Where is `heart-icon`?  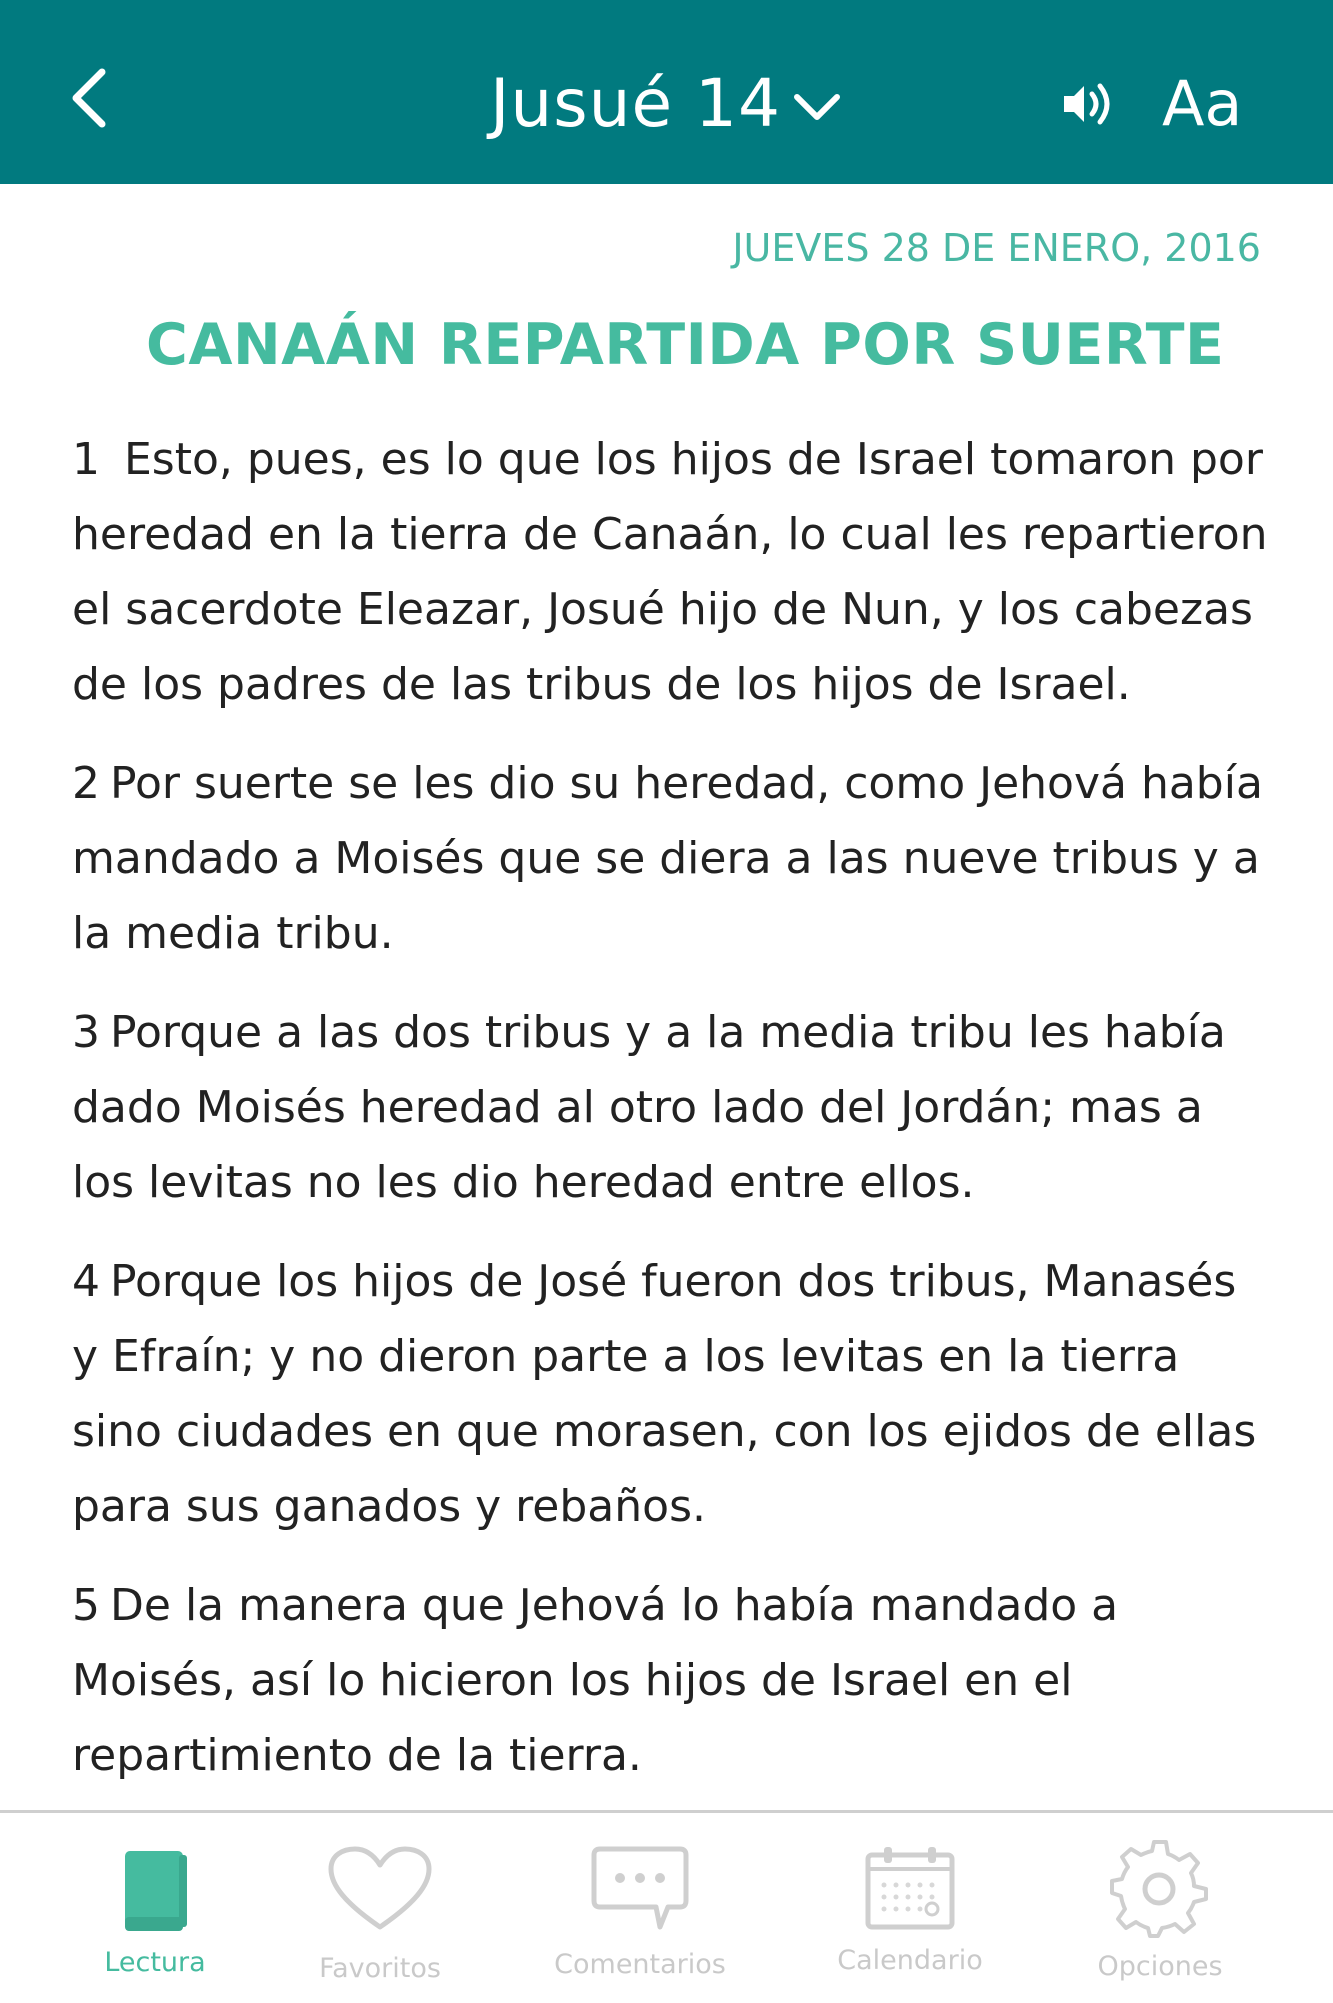 heart-icon is located at coordinates (380, 1888).